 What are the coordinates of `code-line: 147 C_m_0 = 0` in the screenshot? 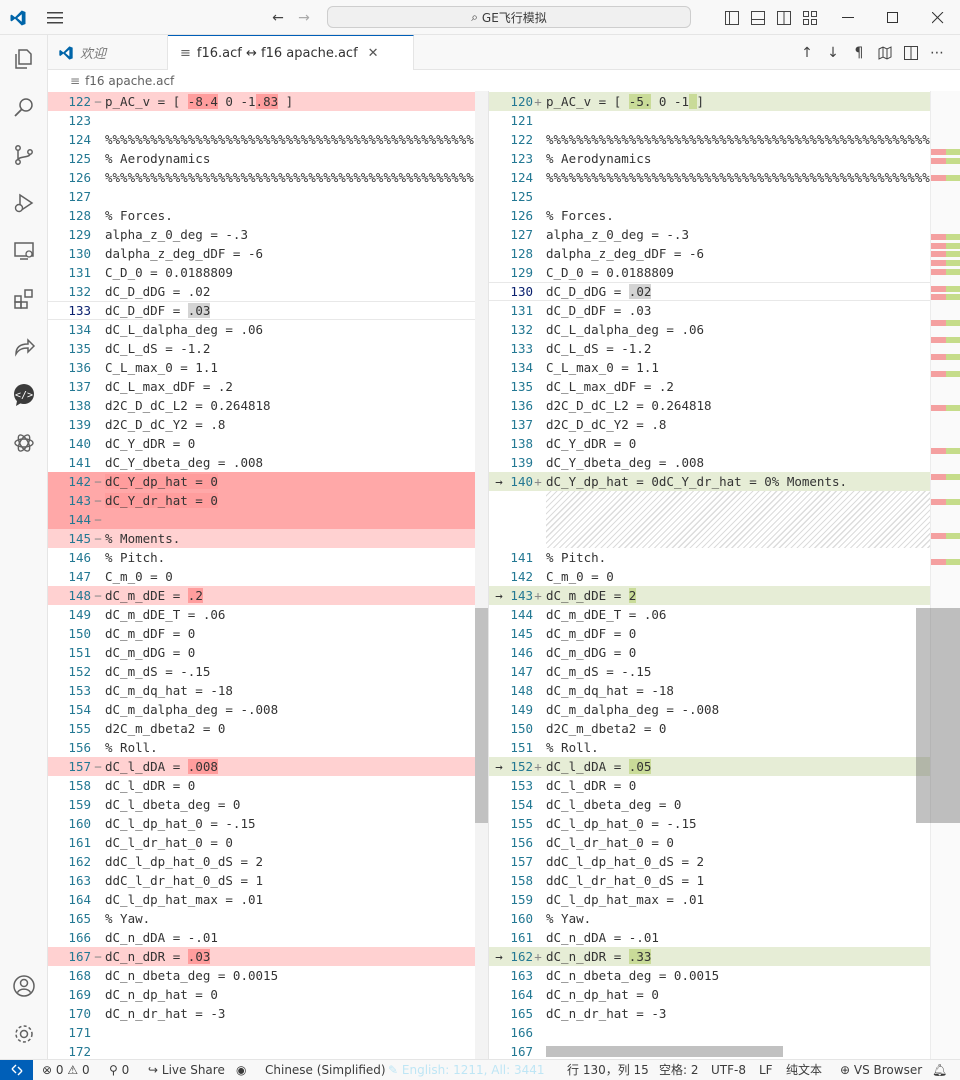 It's located at (268, 576).